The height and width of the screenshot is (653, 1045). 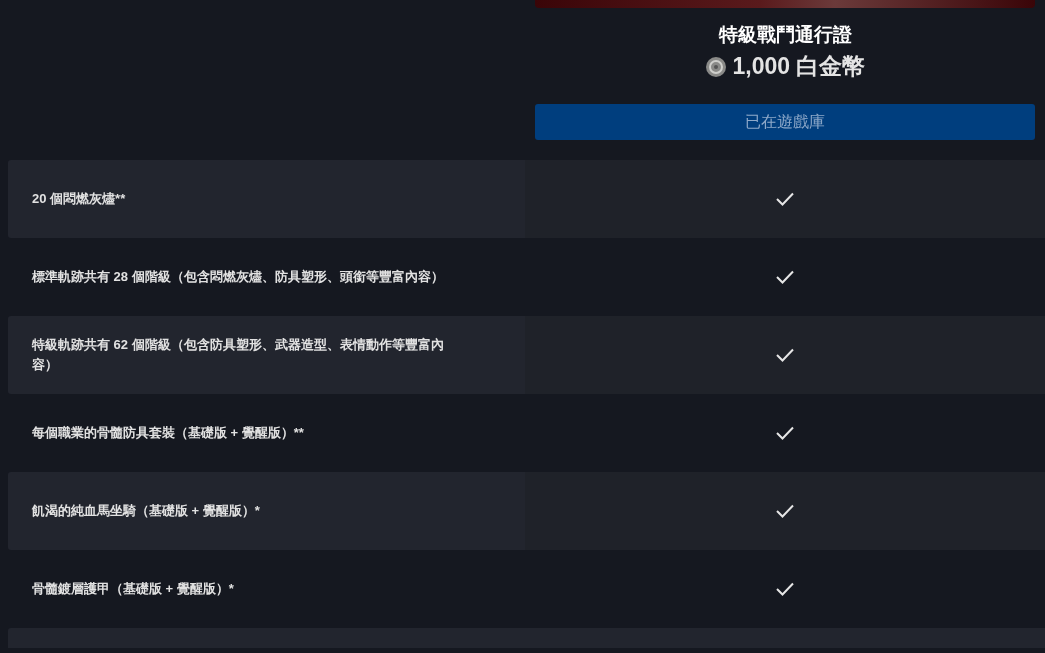 What do you see at coordinates (238, 277) in the screenshot?
I see `feature-label: 標準軌跡共有 28 個階級（包含悶燃灰燼、防具塑形、頭銜等豐富內容）` at bounding box center [238, 277].